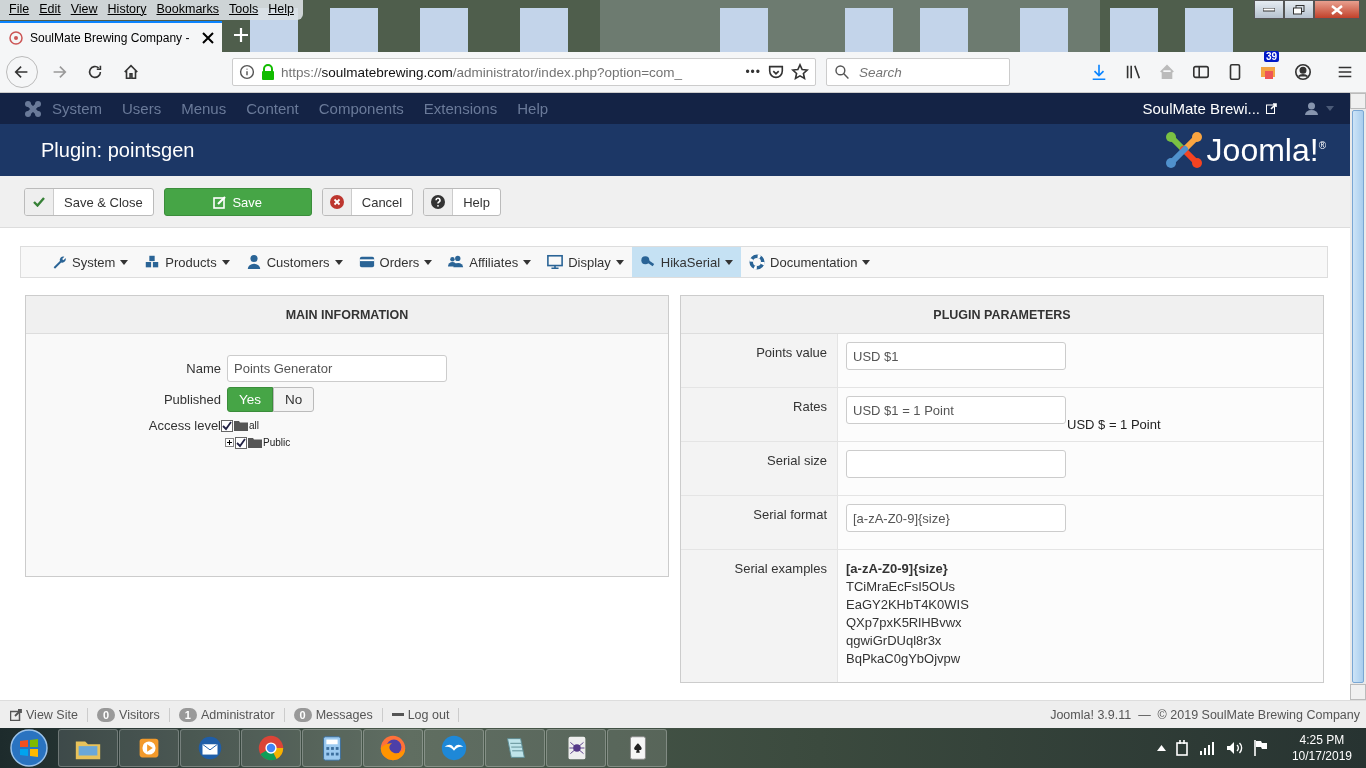  I want to click on cubes-icon, so click(152, 262).